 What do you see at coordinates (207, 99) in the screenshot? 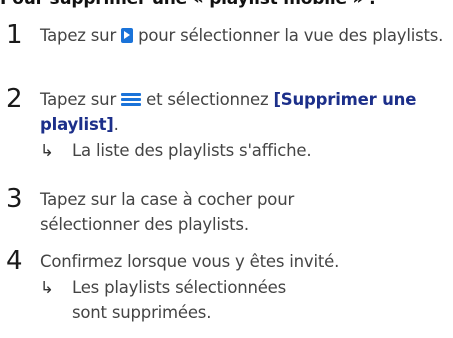
I see `step-text-part: et sélectionnez` at bounding box center [207, 99].